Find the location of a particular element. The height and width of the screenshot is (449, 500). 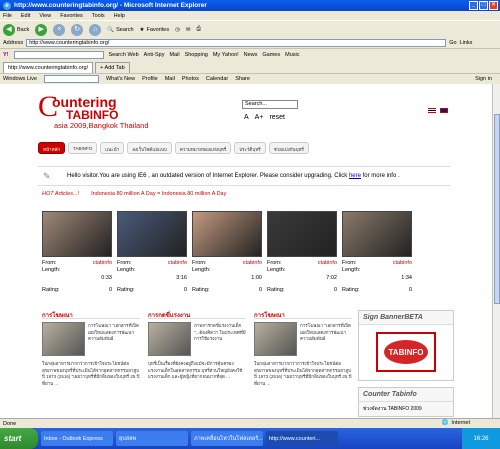

uk-flag-icon is located at coordinates (444, 110).